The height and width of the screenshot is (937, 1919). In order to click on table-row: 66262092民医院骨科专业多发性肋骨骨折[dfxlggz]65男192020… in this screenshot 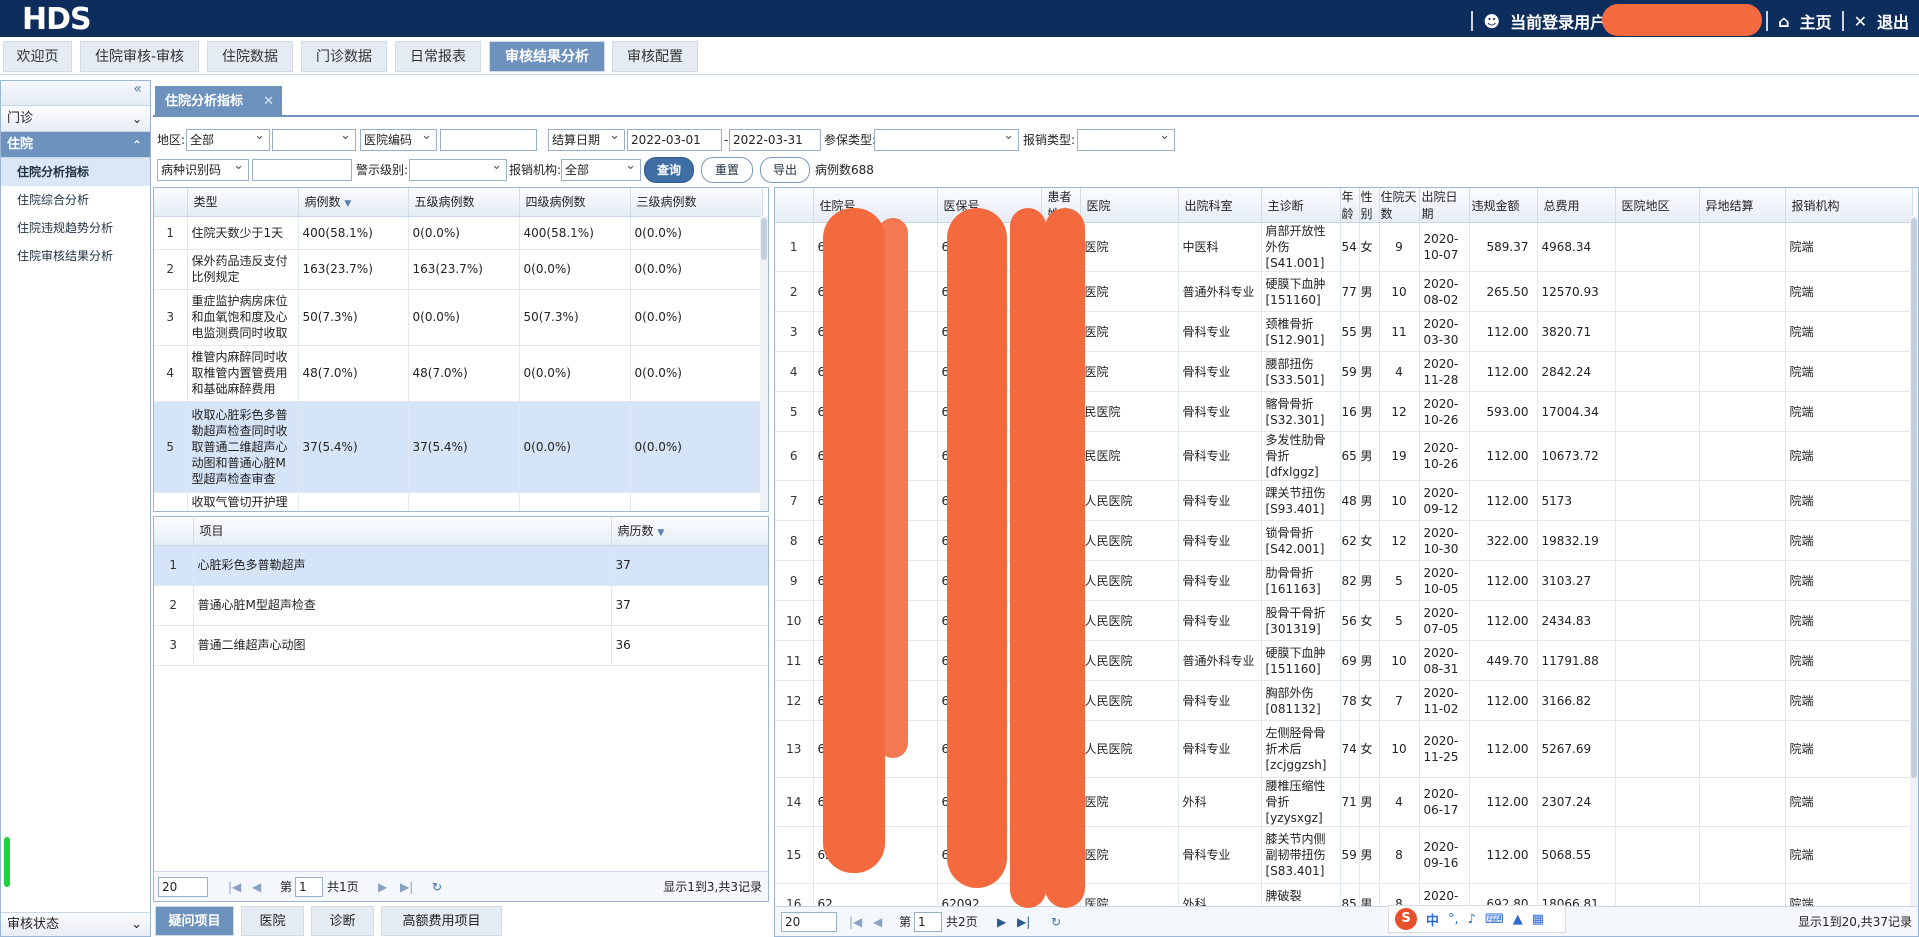, I will do `click(1344, 456)`.